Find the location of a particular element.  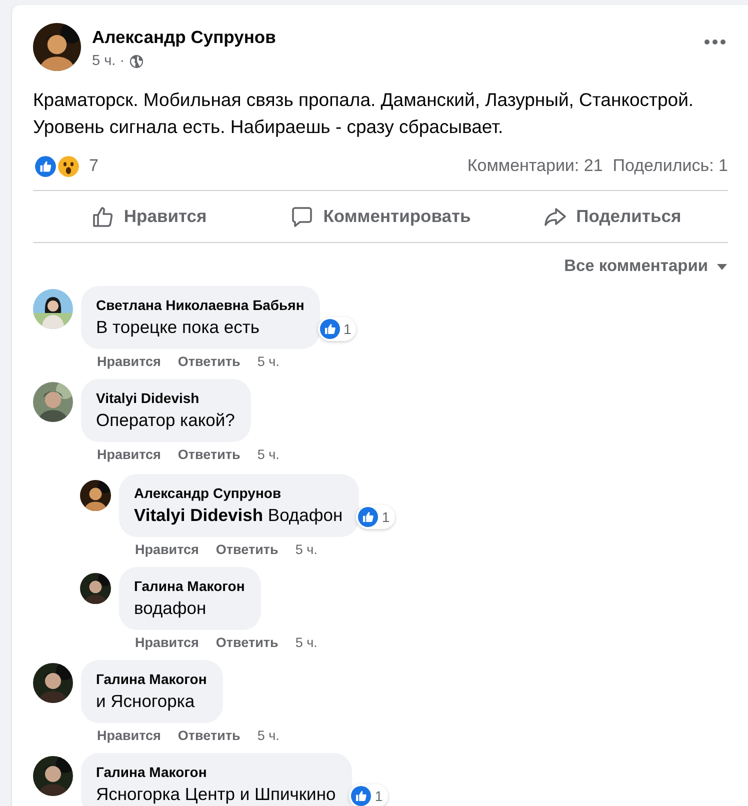

reaction-count: 7 is located at coordinates (93, 166).